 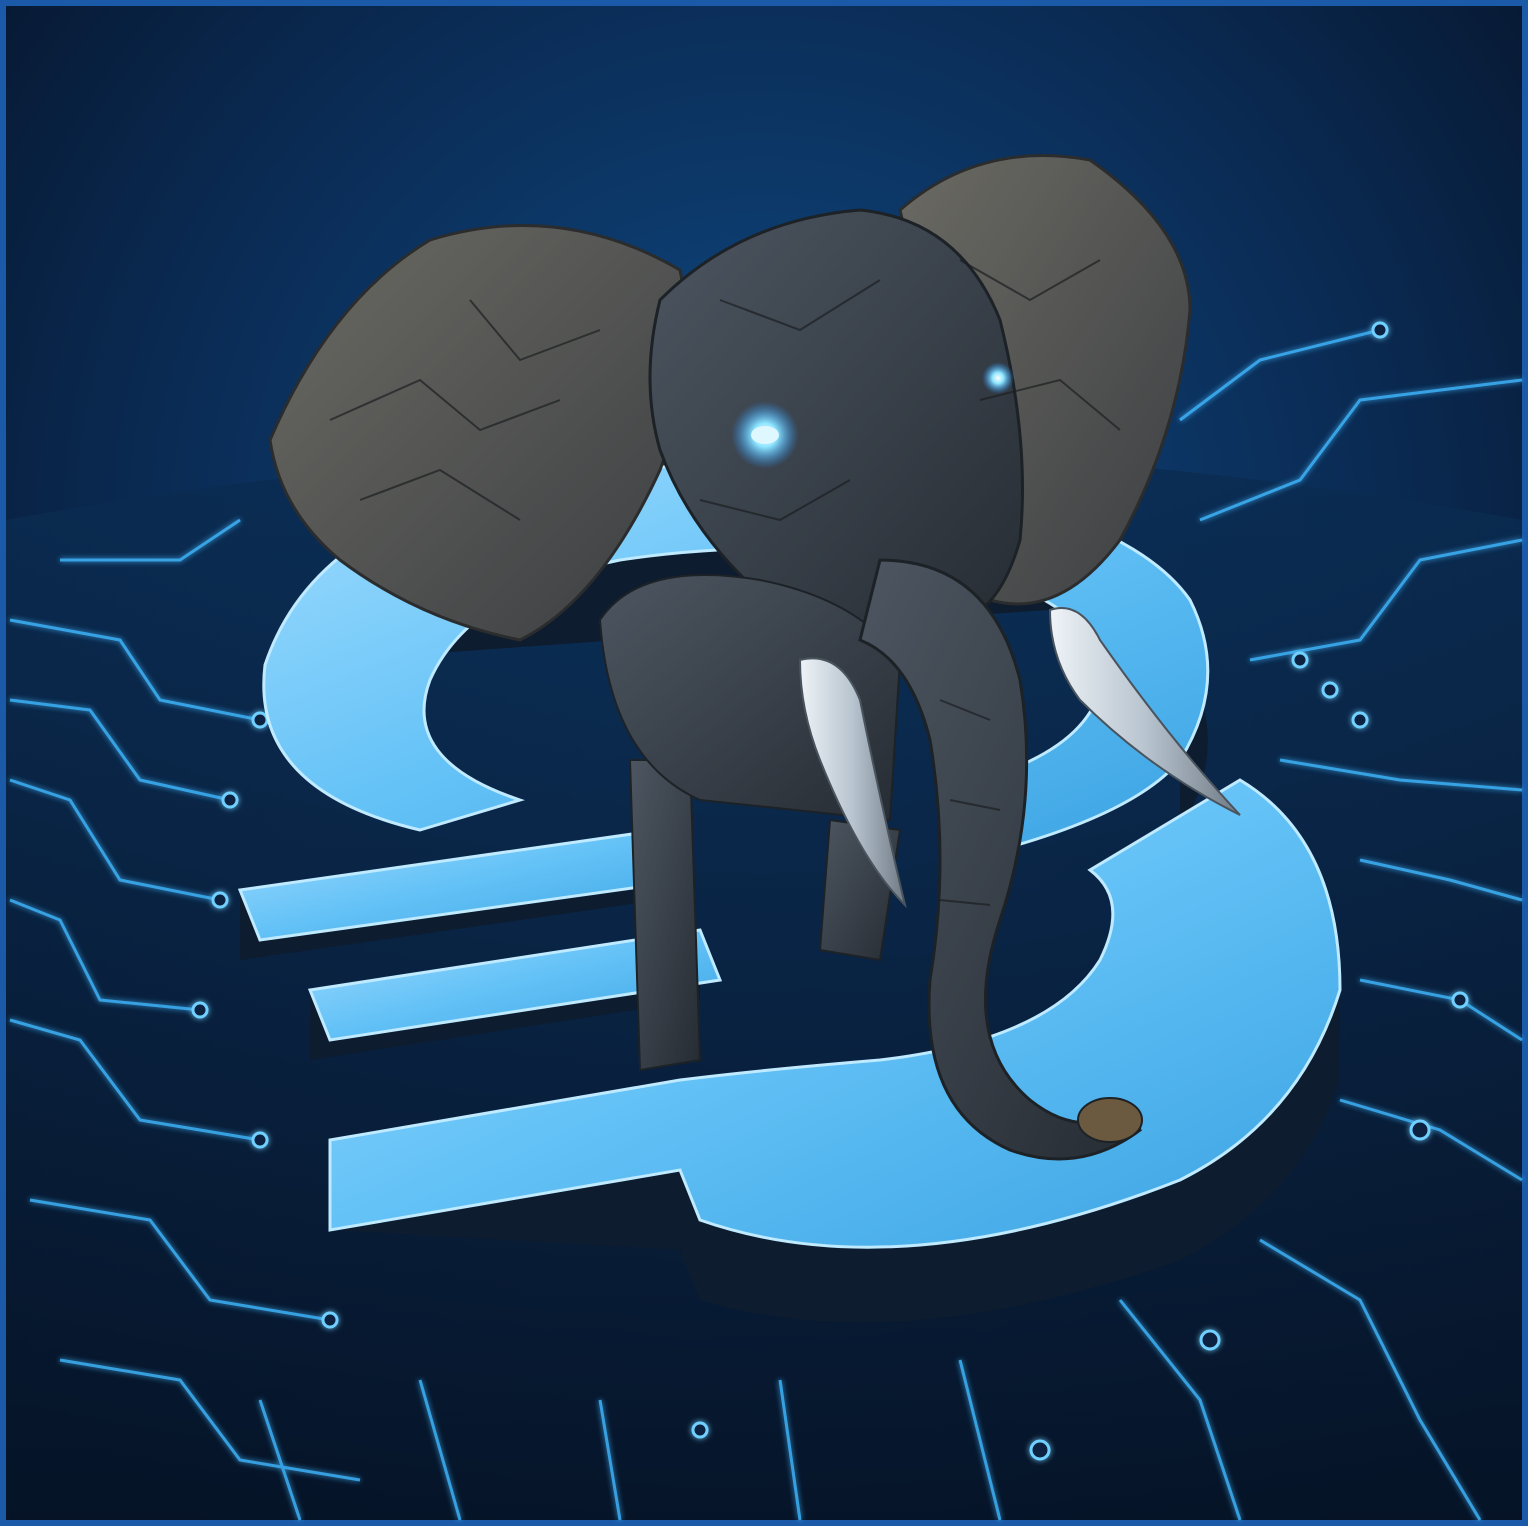 What do you see at coordinates (665, 915) in the screenshot?
I see `elephant-leg-left` at bounding box center [665, 915].